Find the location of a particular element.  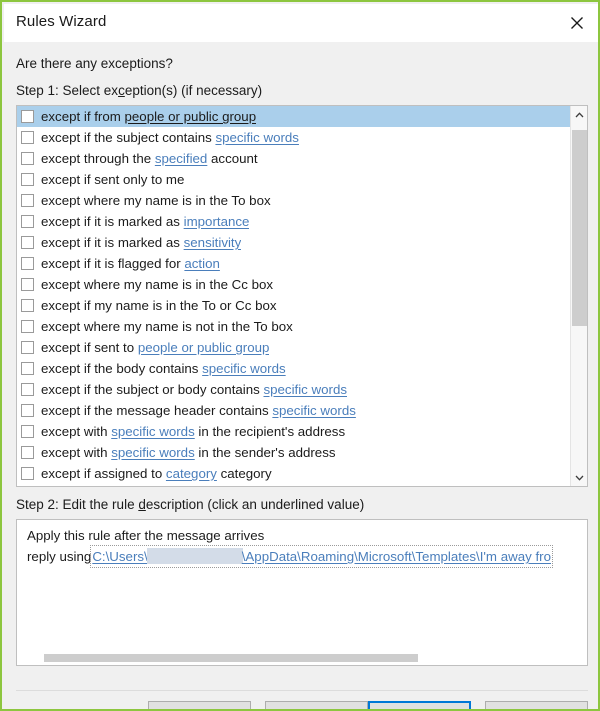

scroll-down-button is located at coordinates (579, 477).